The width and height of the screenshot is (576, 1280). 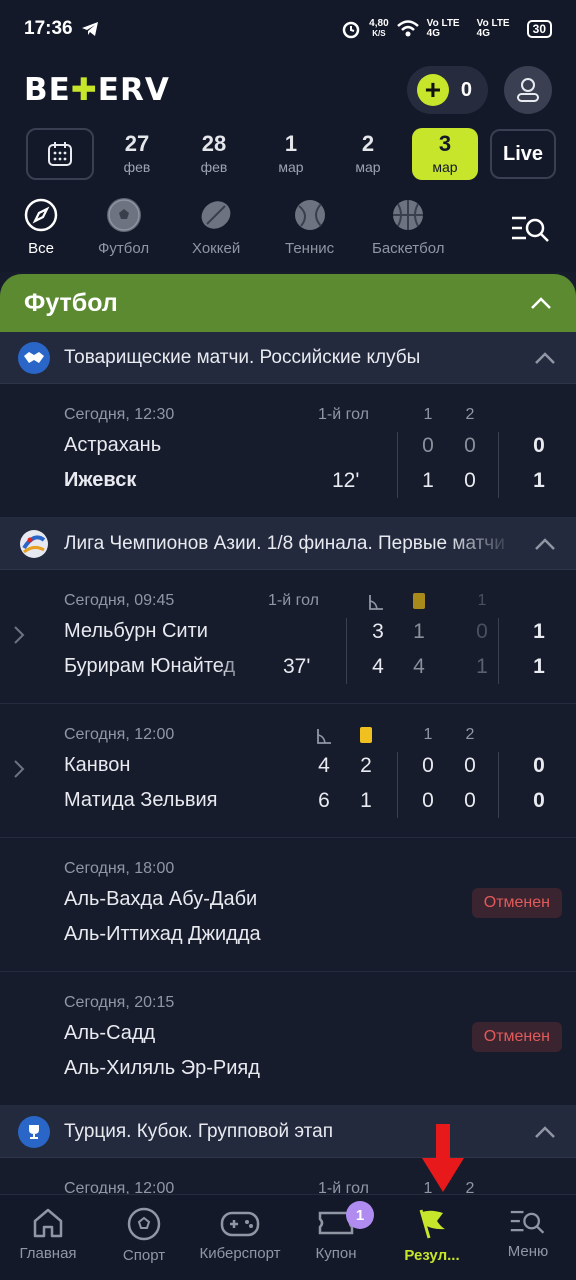 I want to click on yellow-card-icon, so click(x=419, y=601).